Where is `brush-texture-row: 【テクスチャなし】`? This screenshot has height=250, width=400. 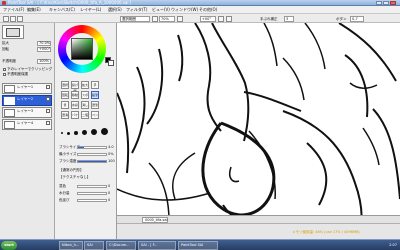
brush-texture-row: 【テクスチャなし】 is located at coordinates (87, 177).